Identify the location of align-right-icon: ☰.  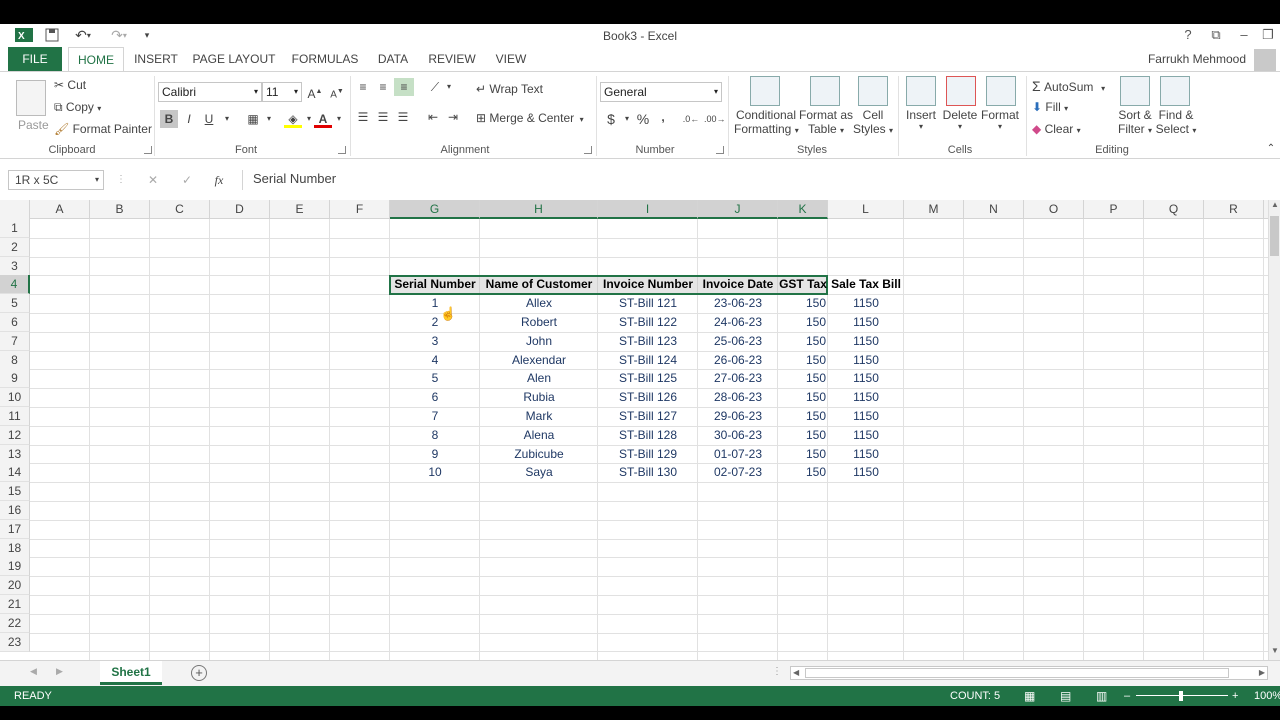
(403, 117).